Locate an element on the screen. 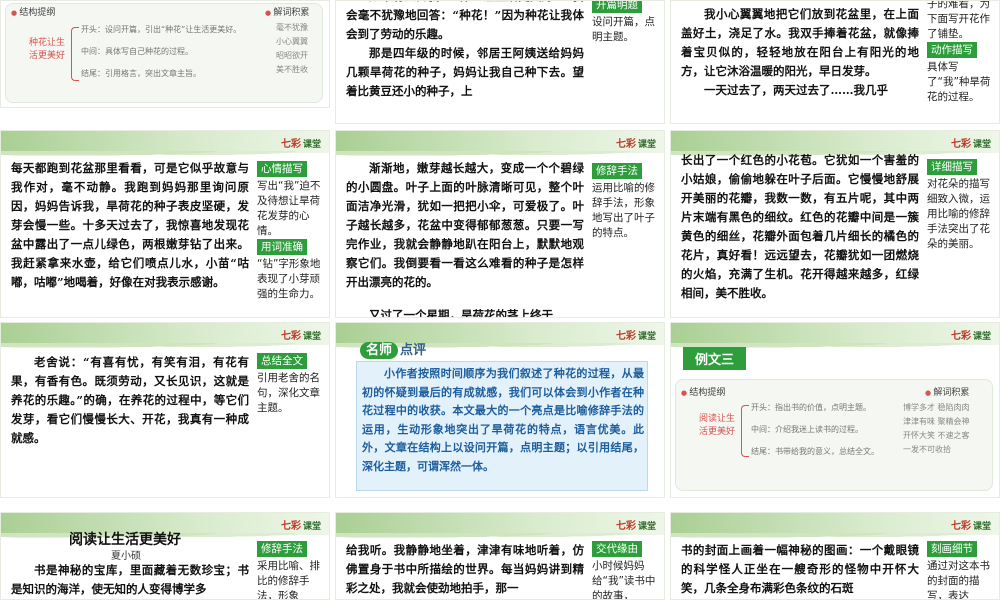  annotation: 交代缘由 小时候妈妈给“我”读书中的故事， is located at coordinates (624, 570).